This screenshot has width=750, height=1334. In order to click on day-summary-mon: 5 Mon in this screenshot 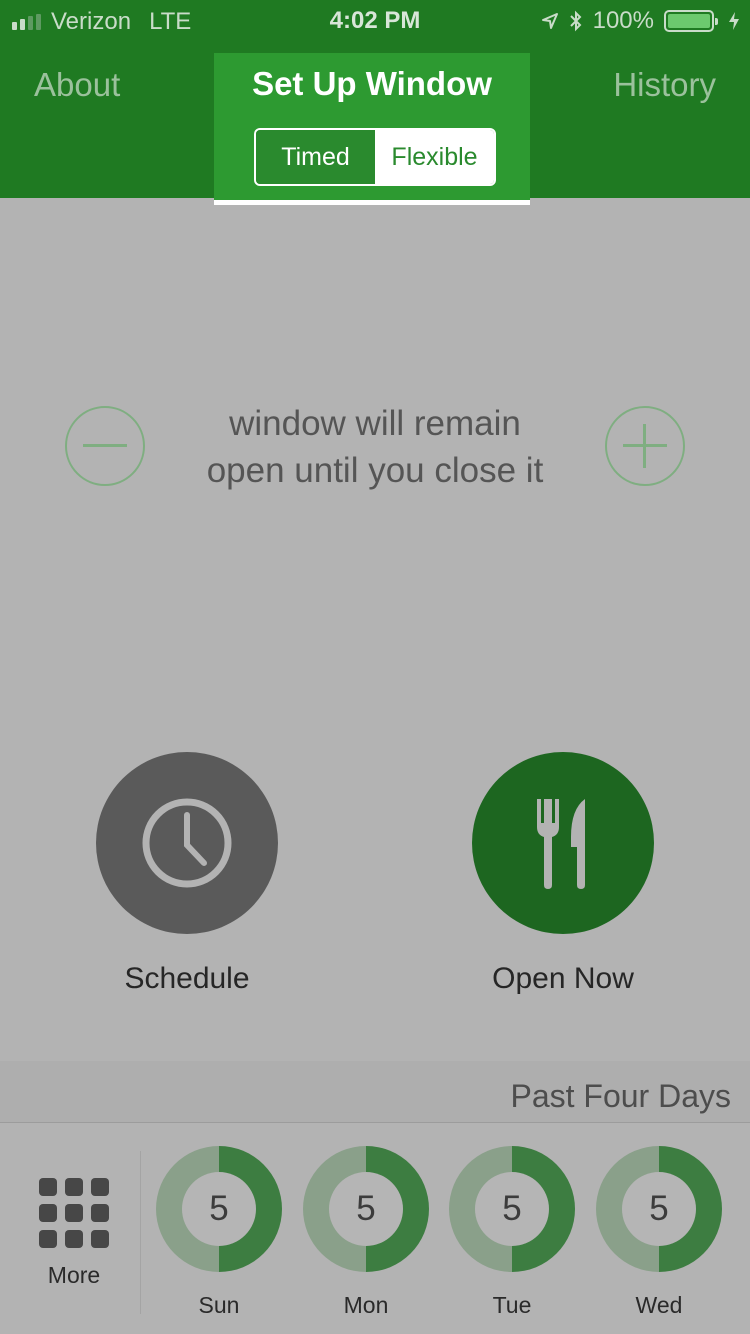, I will do `click(366, 1232)`.